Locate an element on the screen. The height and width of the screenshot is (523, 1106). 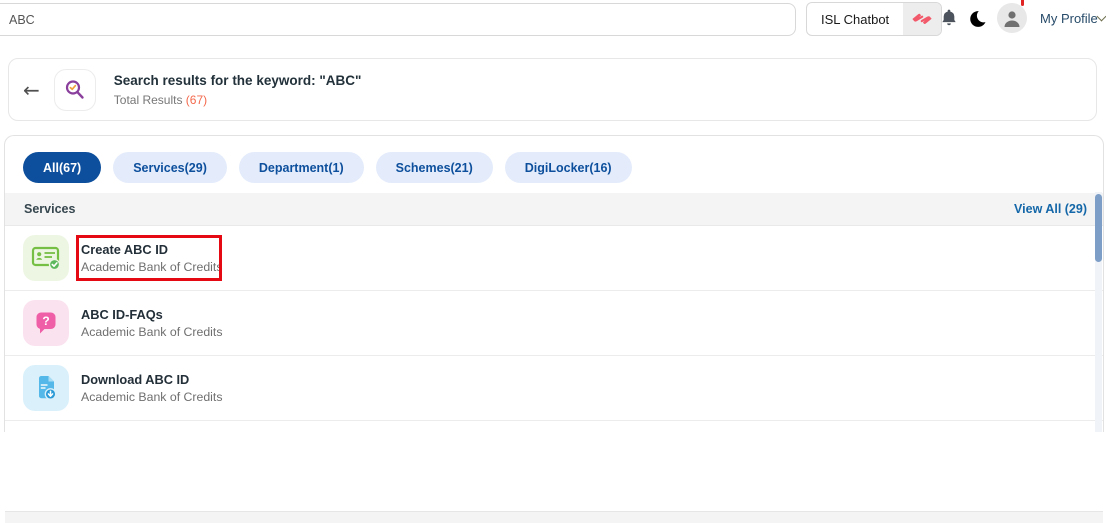
tab-schemes: Schemes(21) is located at coordinates (434, 167).